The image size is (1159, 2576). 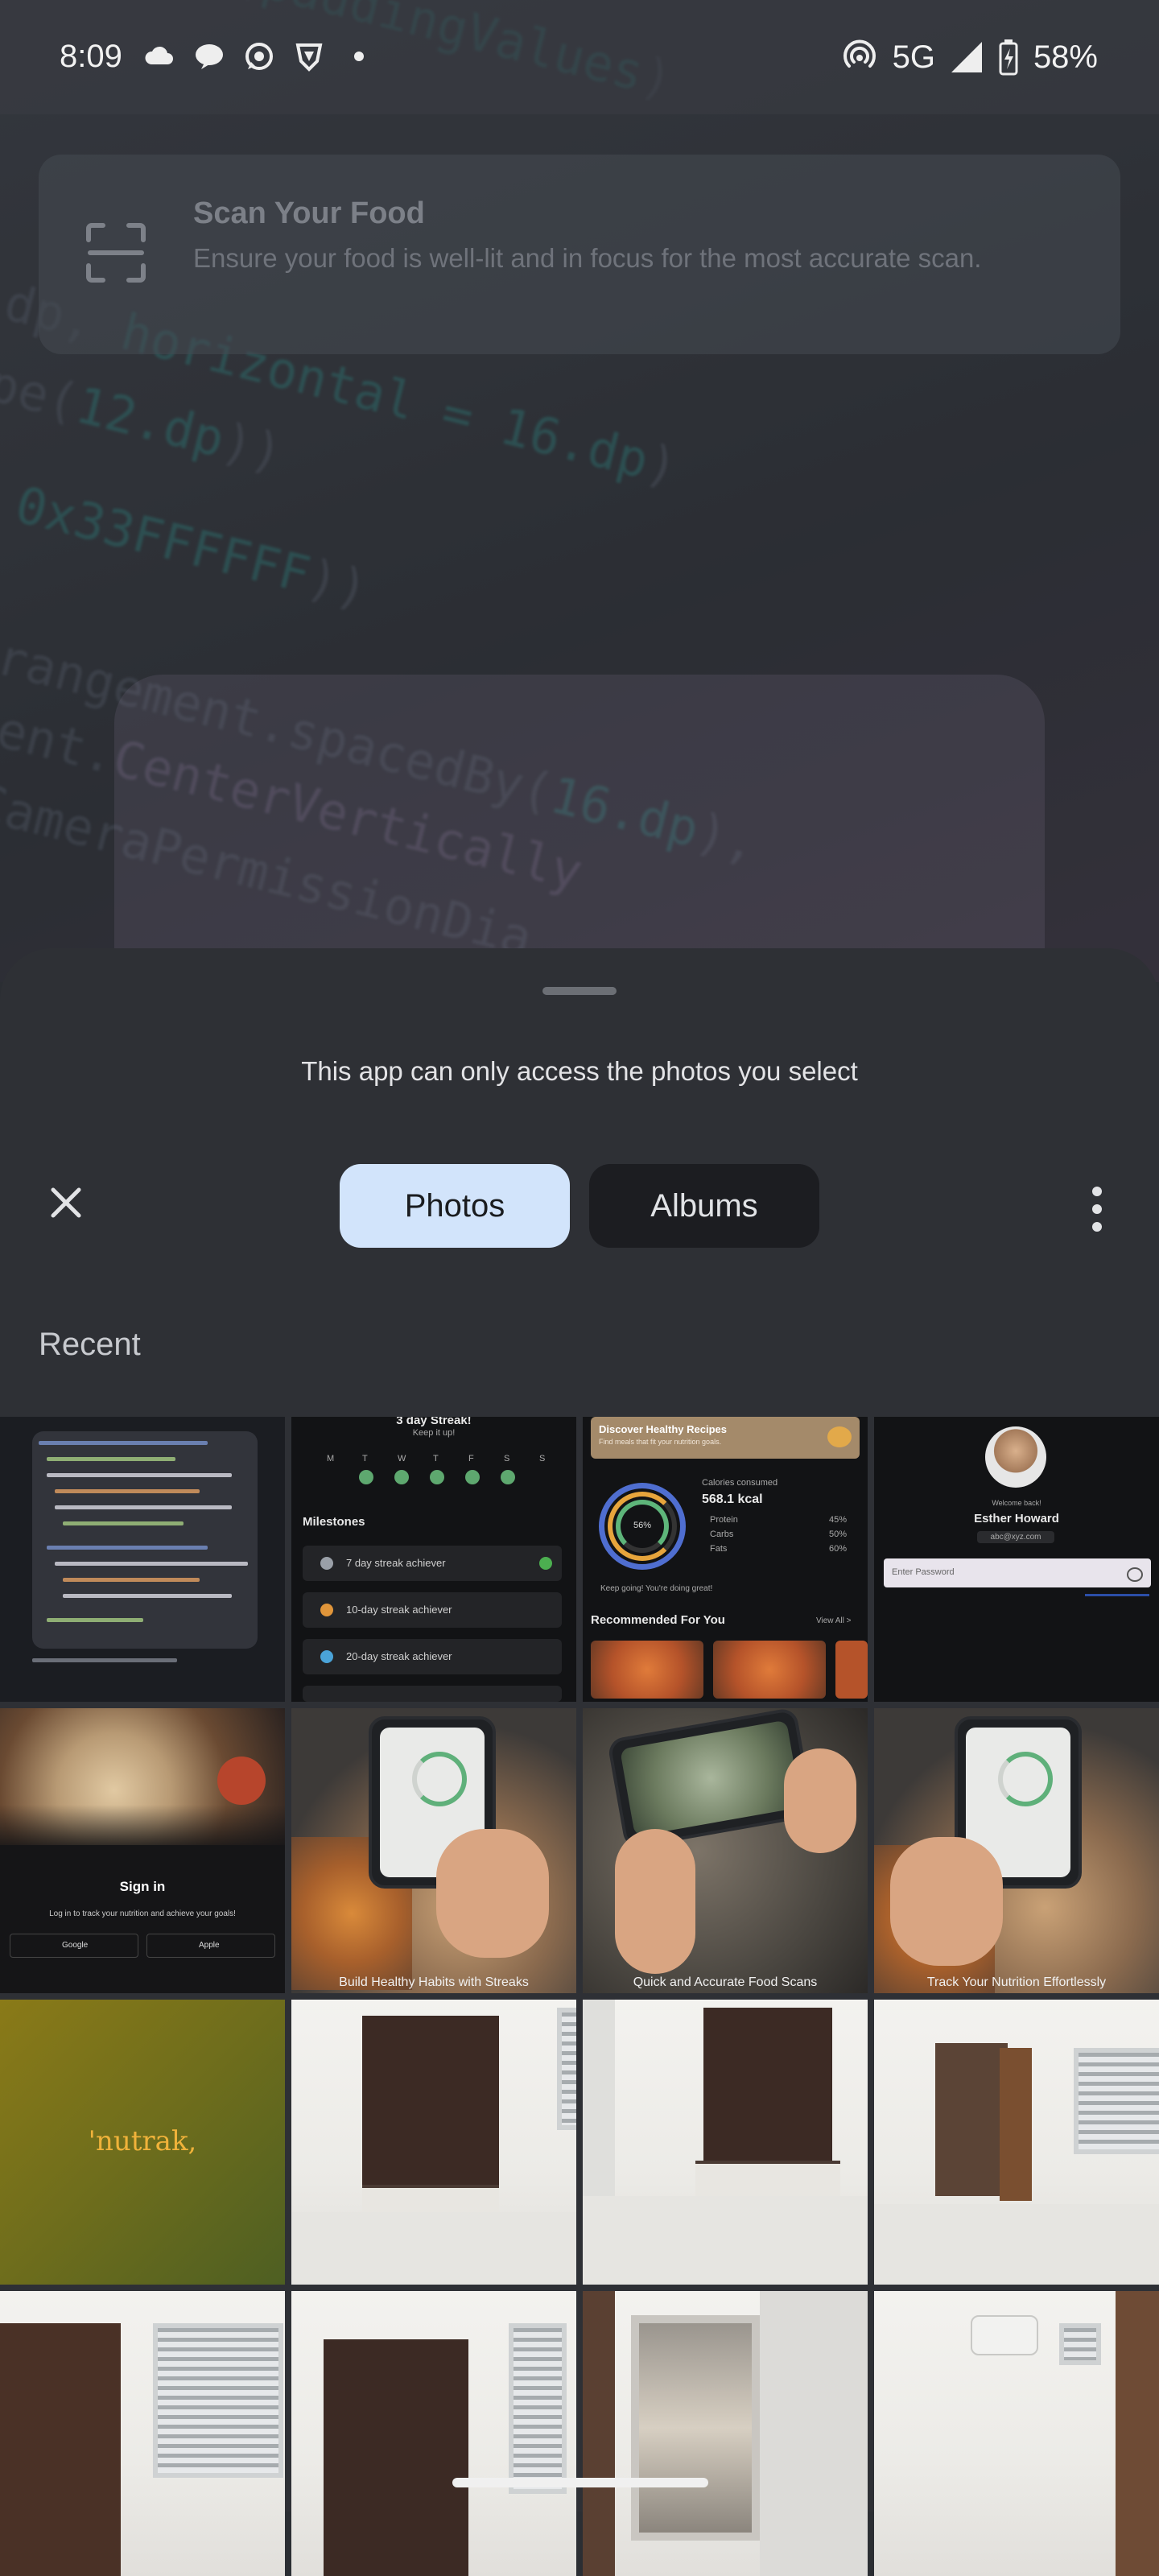 I want to click on vpn-shield-icon, so click(x=309, y=56).